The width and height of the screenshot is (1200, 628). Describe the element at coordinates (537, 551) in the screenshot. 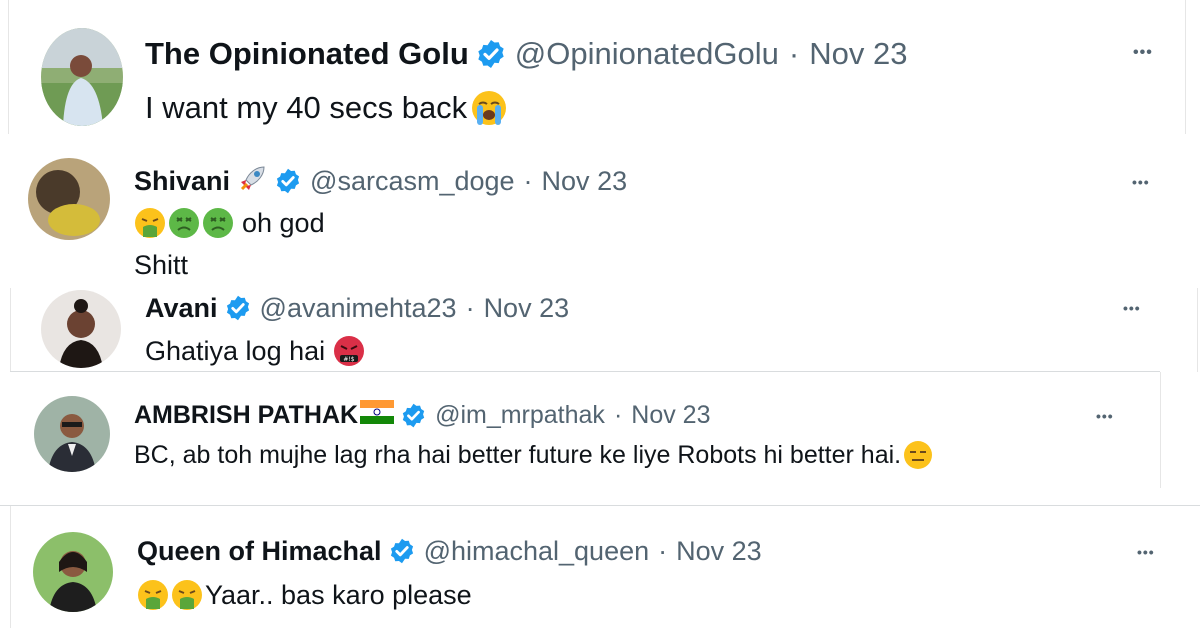

I see `handle: @himachal_queen` at that location.